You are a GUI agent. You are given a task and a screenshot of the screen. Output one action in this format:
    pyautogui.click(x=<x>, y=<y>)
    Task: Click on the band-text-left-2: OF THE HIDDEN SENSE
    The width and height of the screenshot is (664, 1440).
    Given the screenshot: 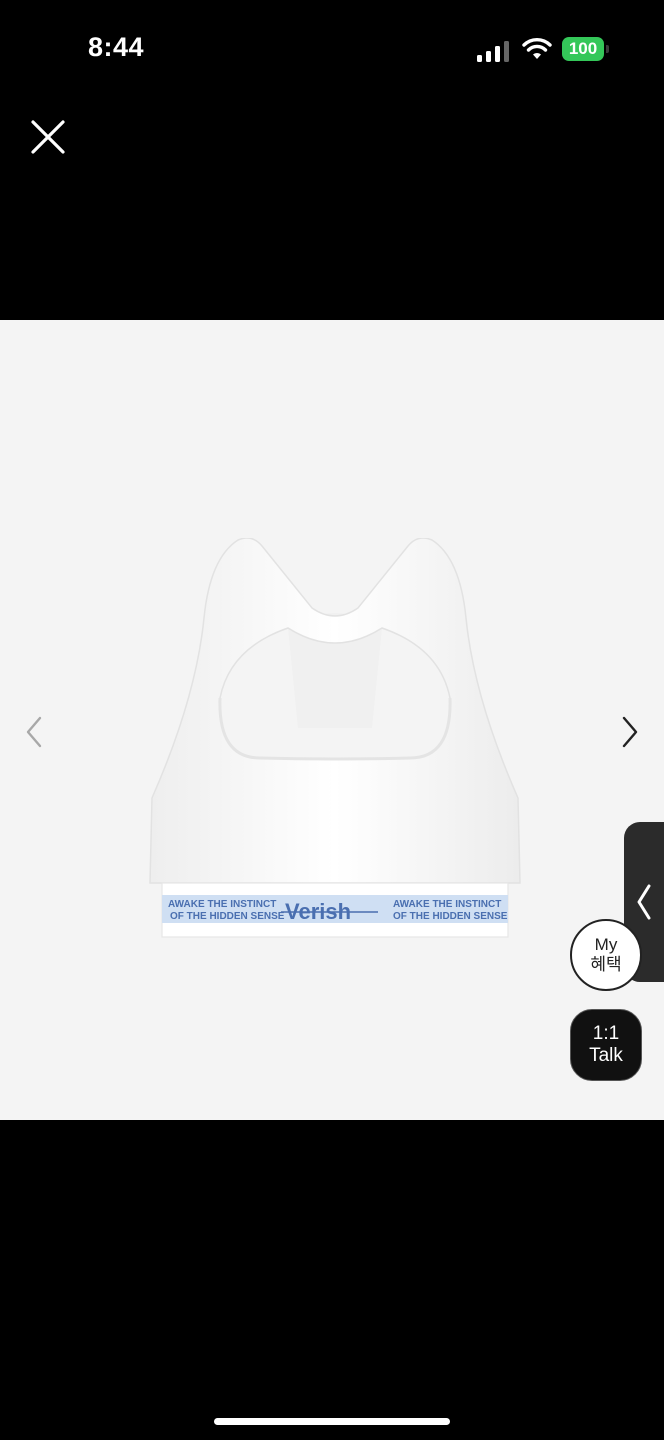 What is the action you would take?
    pyautogui.click(x=227, y=916)
    